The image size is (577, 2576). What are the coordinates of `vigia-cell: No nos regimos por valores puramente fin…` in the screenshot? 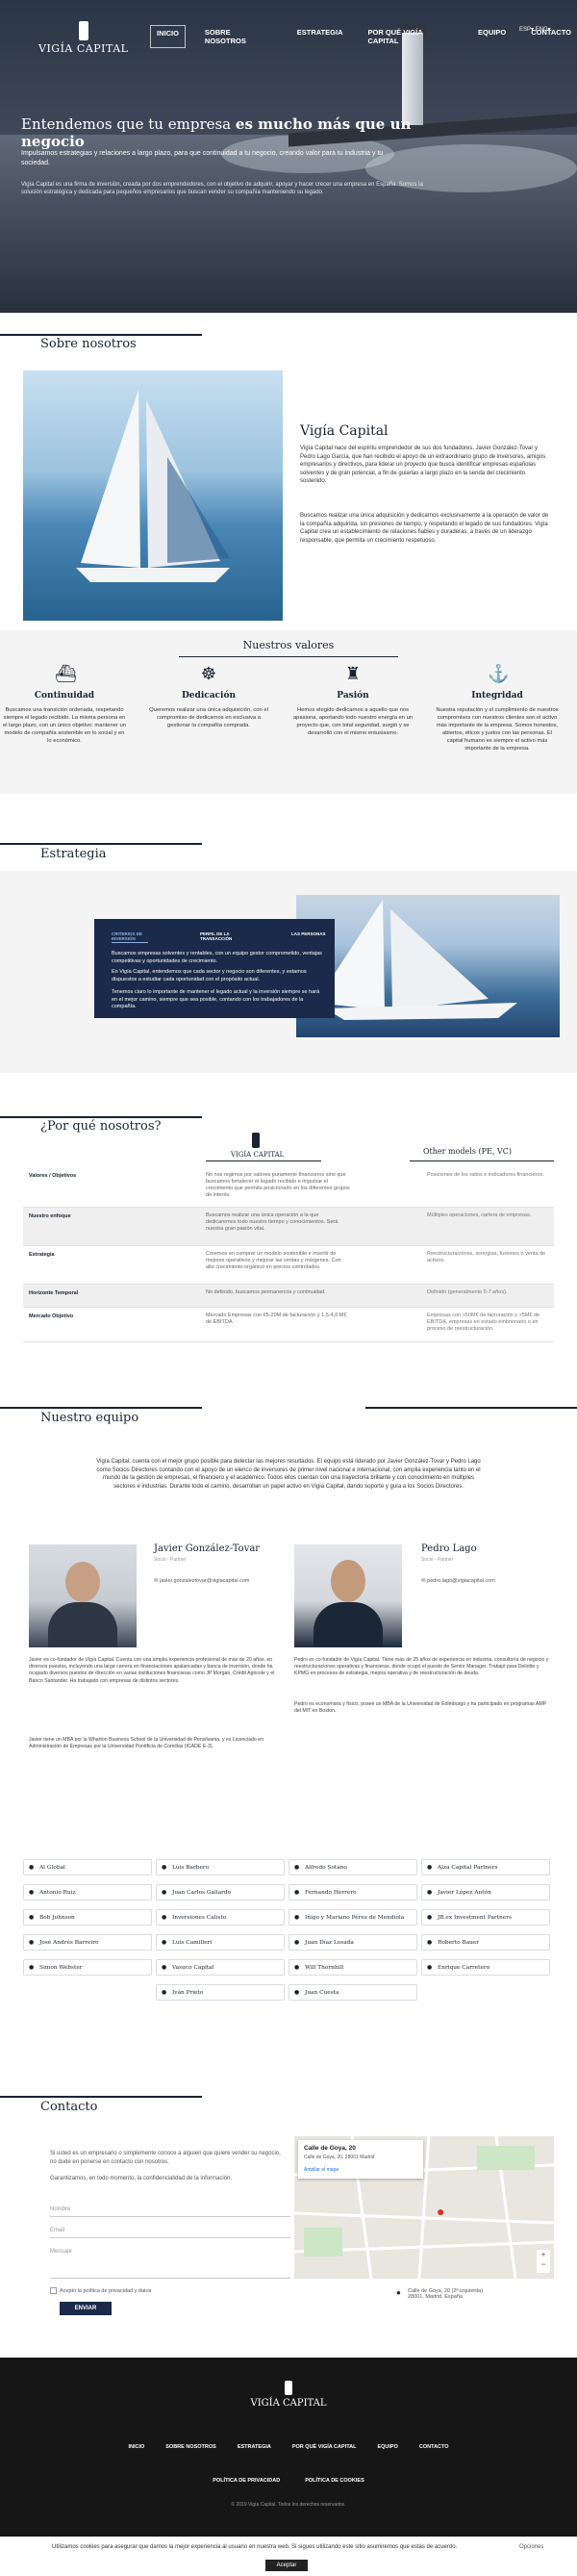 It's located at (278, 1185).